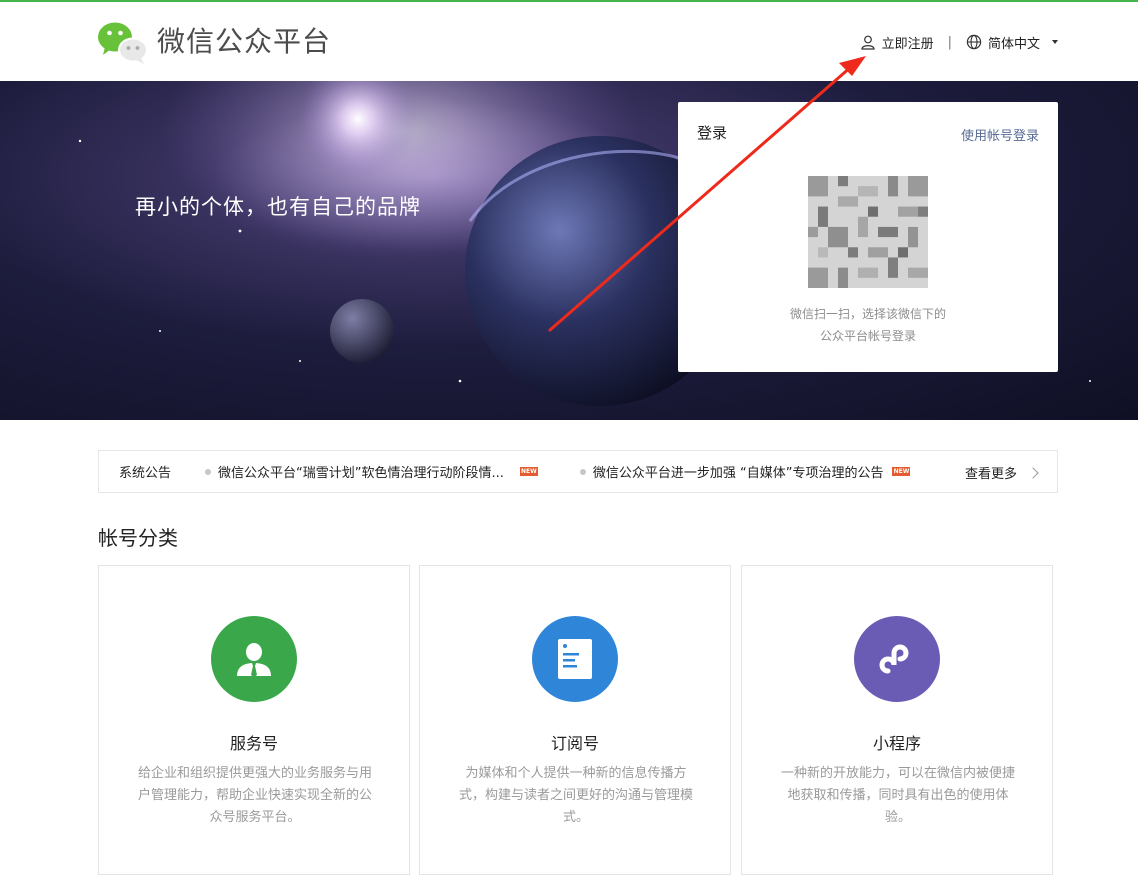 The width and height of the screenshot is (1138, 875). Describe the element at coordinates (1033, 472) in the screenshot. I see `chevron-right-icon` at that location.